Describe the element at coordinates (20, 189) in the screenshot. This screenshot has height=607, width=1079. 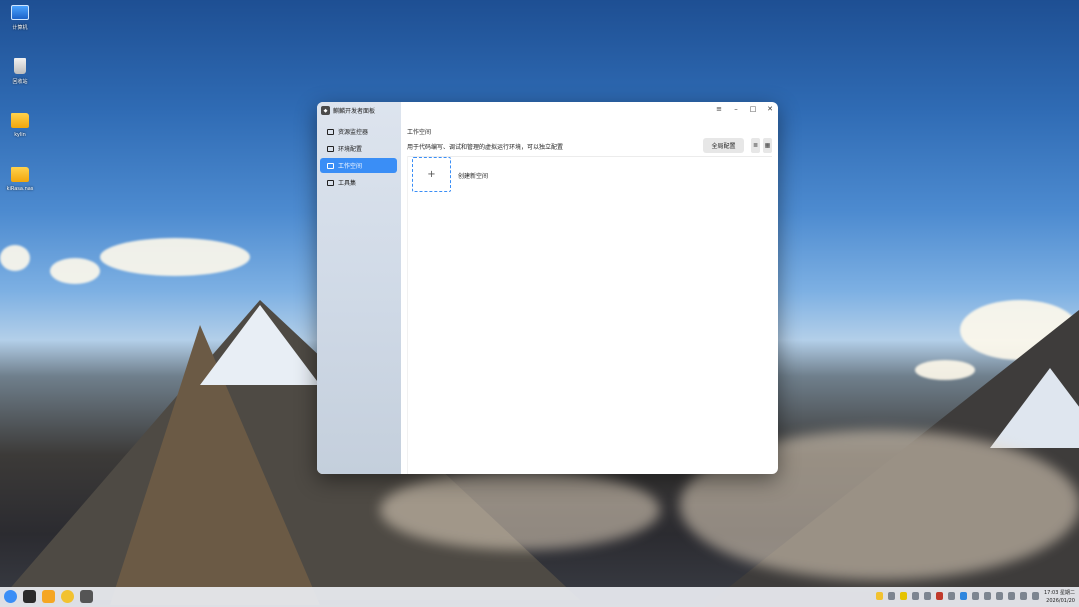
I see `desktop-icon-label: kiRasa.nas` at that location.